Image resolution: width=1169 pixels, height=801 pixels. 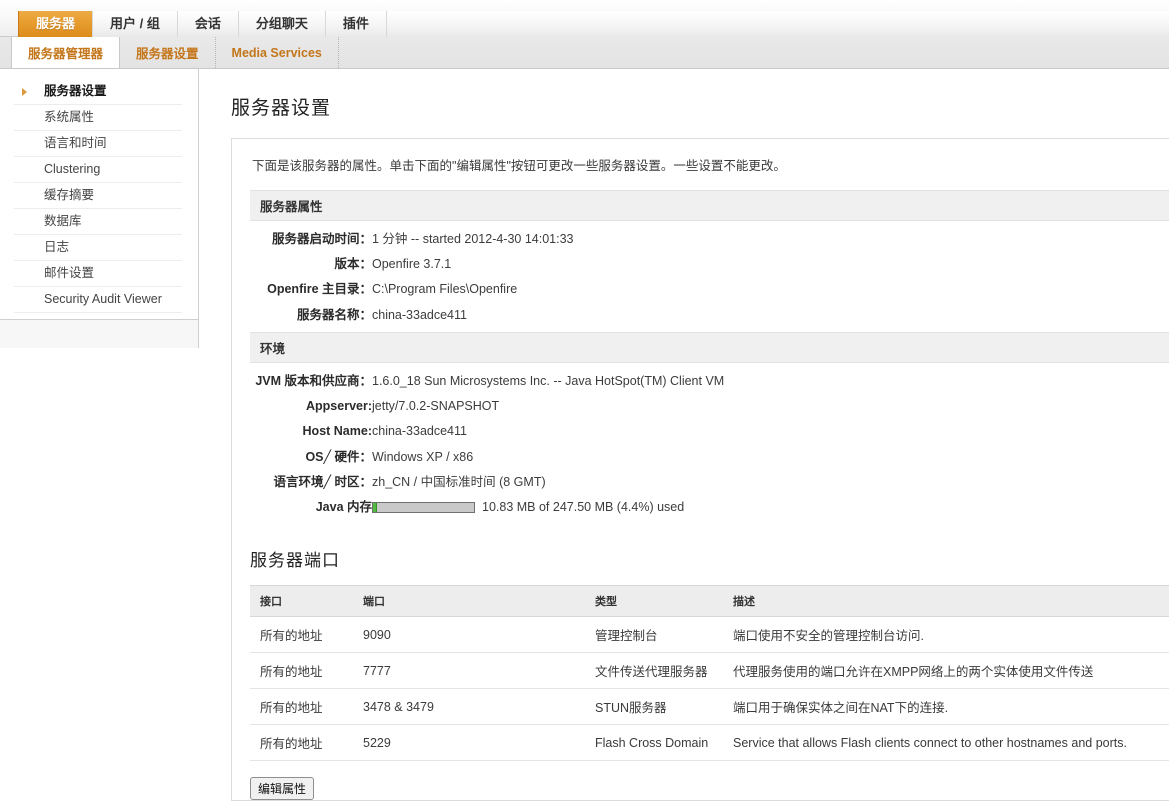 I want to click on sidebar-item-clustering: Clustering, so click(x=98, y=170).